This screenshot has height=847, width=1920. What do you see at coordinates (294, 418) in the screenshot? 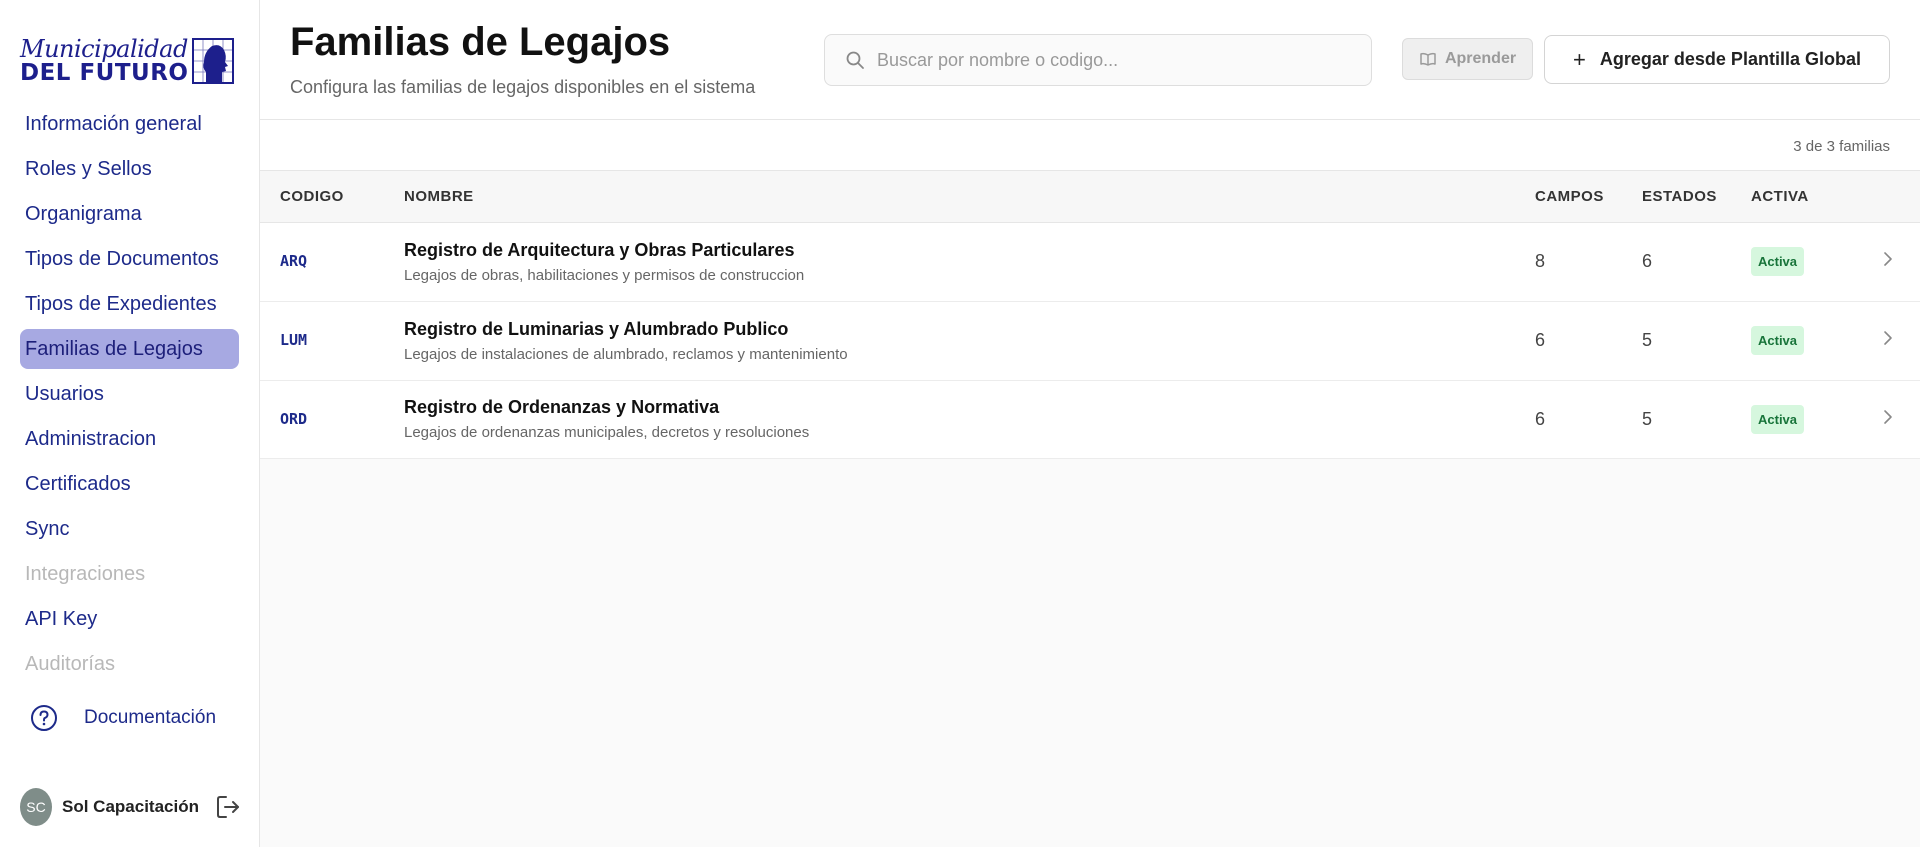
I see `row-code: ORD` at bounding box center [294, 418].